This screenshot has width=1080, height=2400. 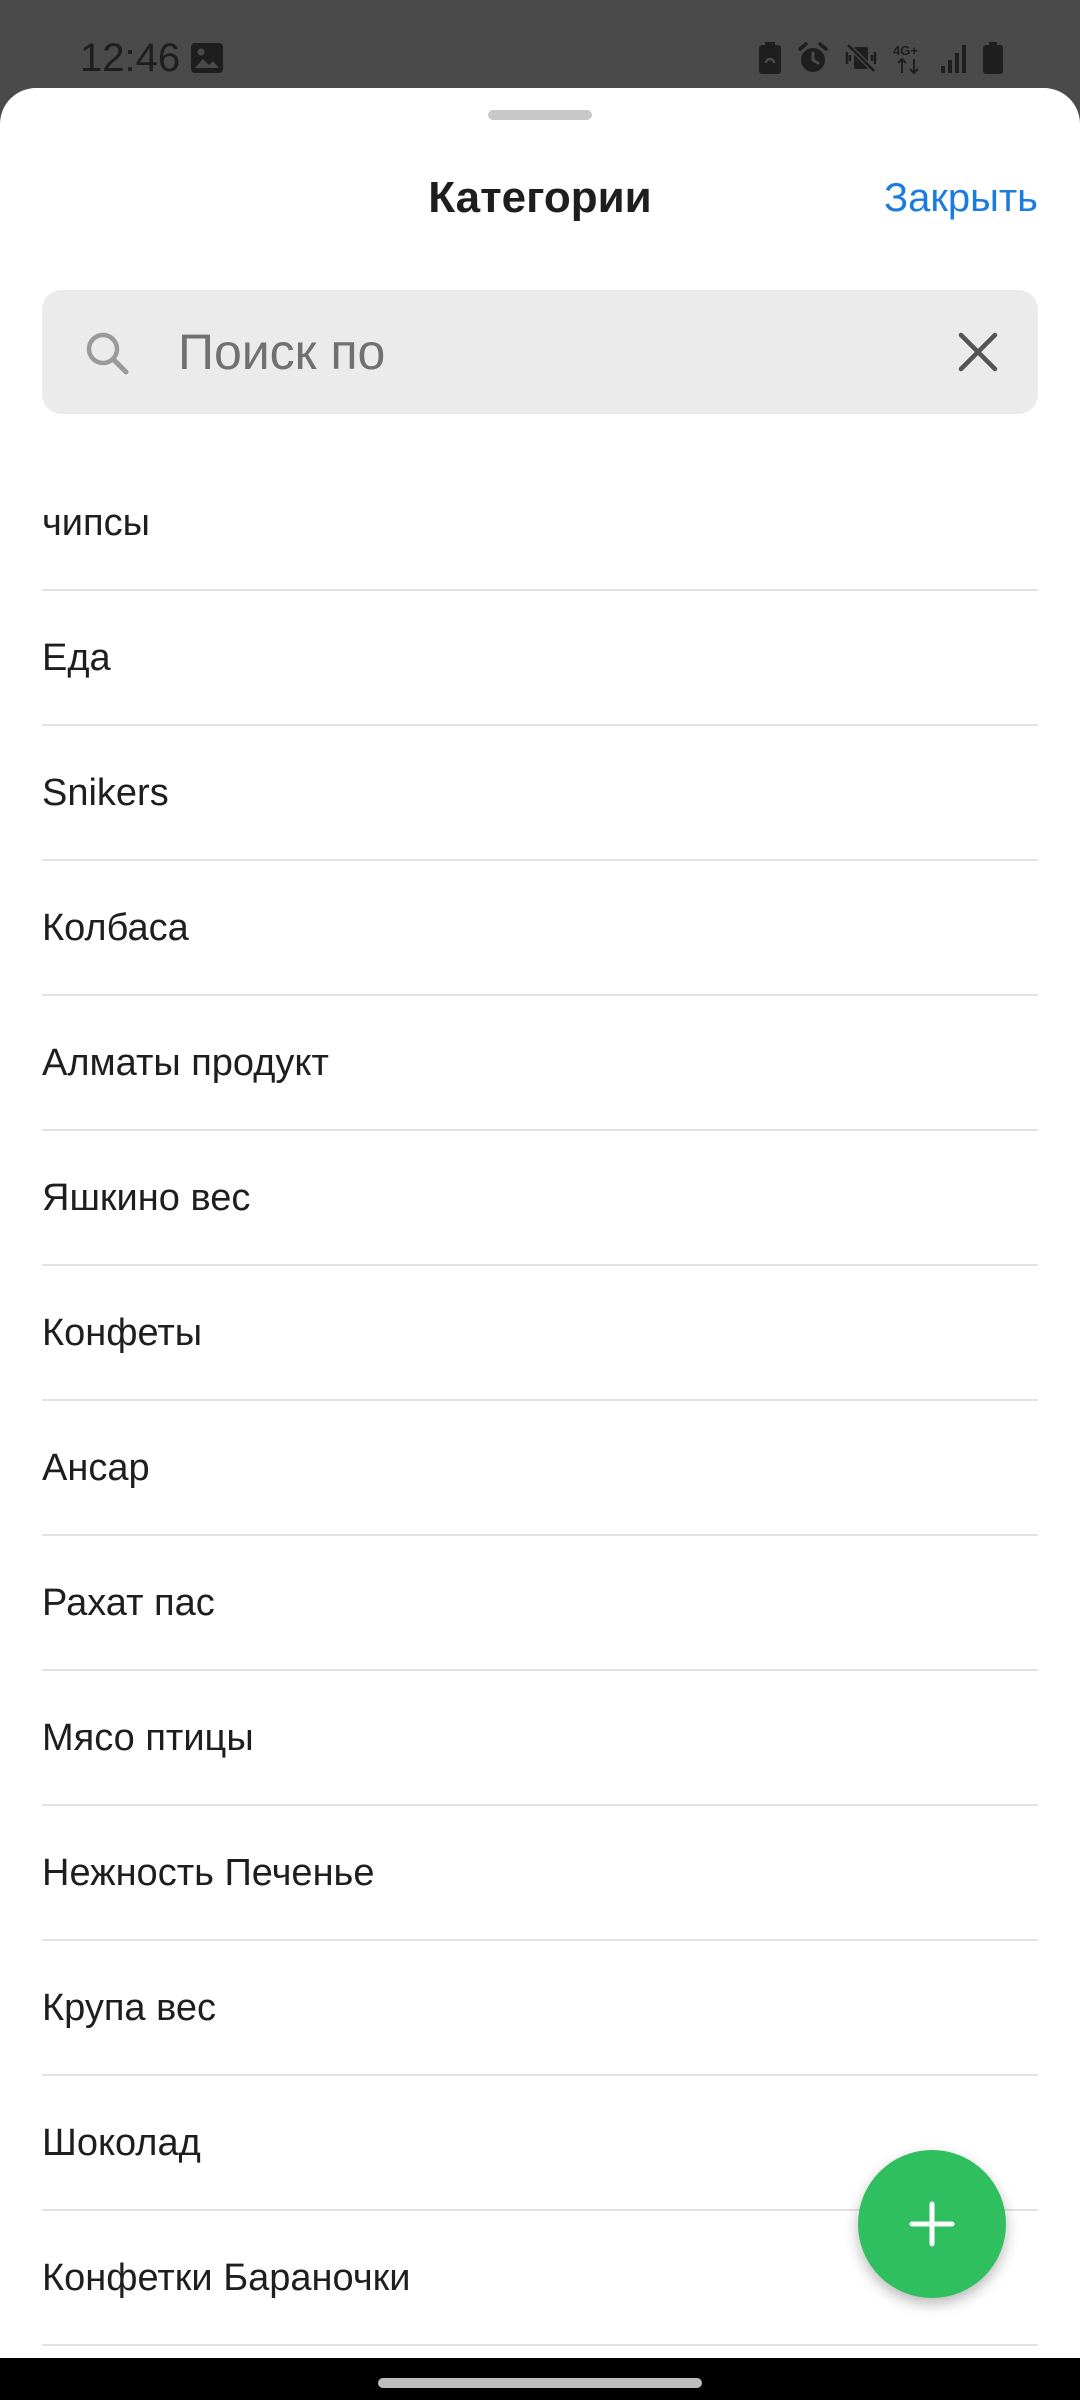 I want to click on clear-search-icon, so click(x=978, y=352).